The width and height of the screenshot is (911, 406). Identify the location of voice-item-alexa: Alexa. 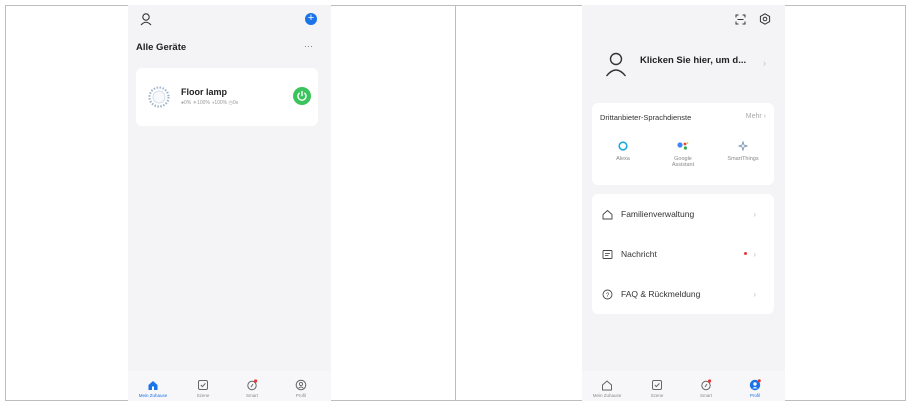
(623, 151).